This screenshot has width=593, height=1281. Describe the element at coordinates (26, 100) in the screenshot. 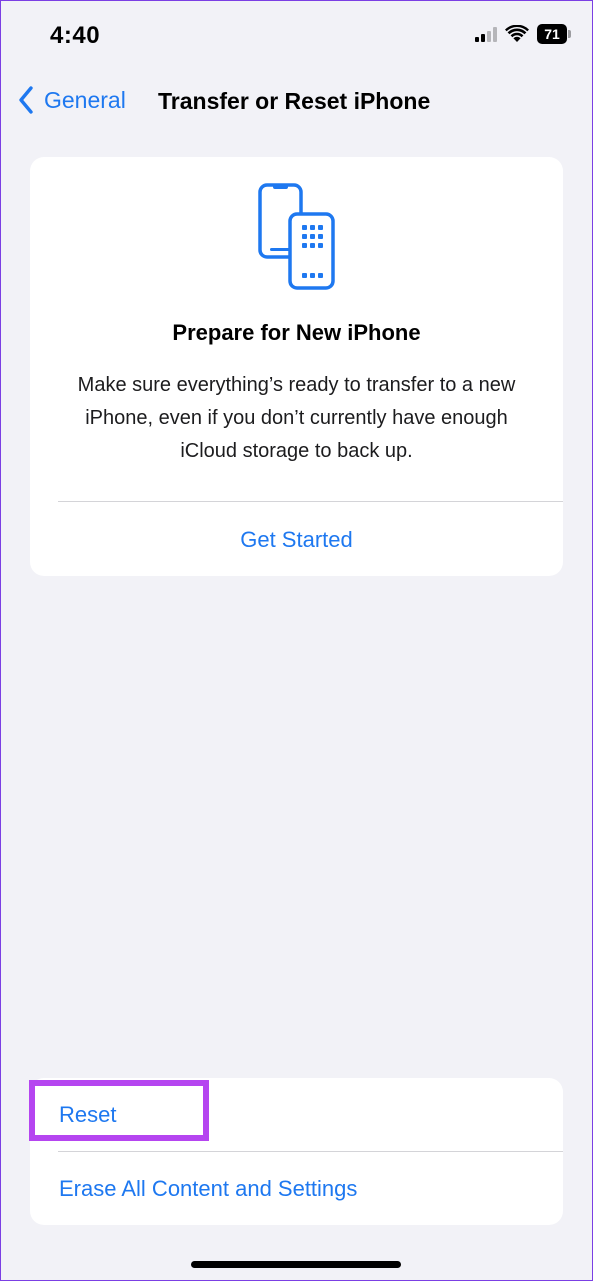

I see `chevron-left-icon` at that location.